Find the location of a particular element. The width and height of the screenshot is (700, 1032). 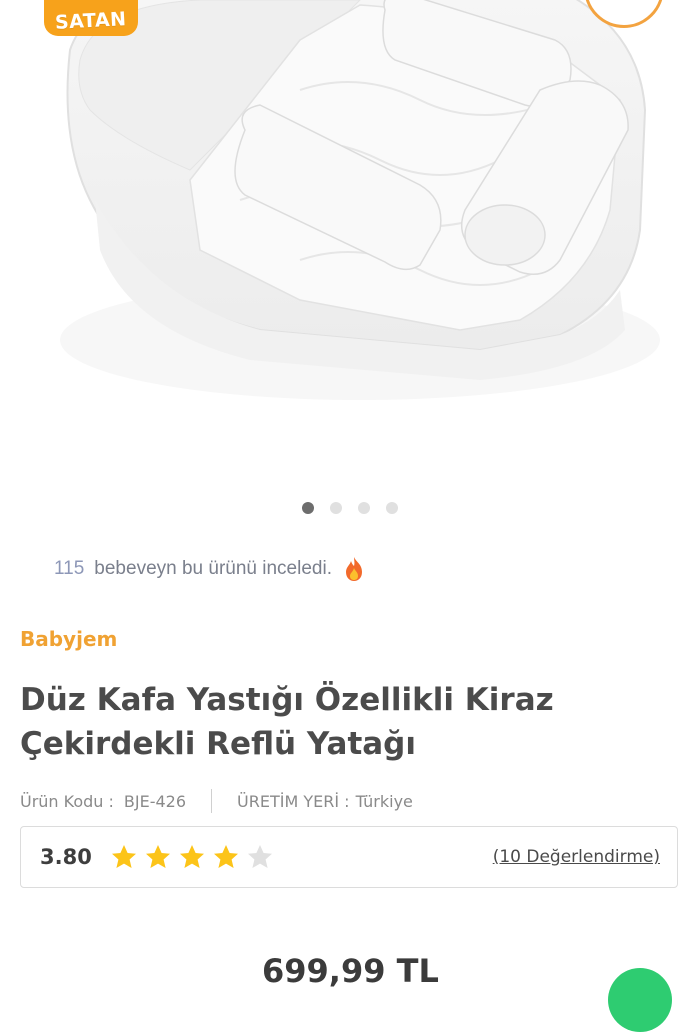

brand-link: Babyjem is located at coordinates (68, 639).